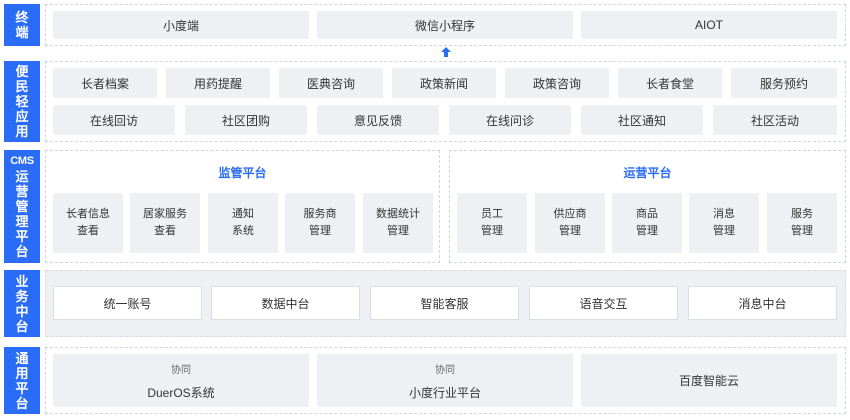 This screenshot has height=420, width=850. I want to click on supervision-tile: 通知 系统, so click(243, 223).